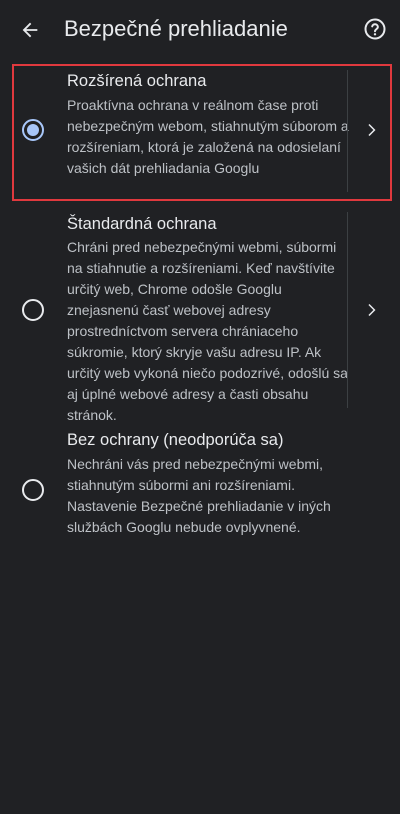 The width and height of the screenshot is (400, 814). I want to click on arrow-back-icon, so click(30, 30).